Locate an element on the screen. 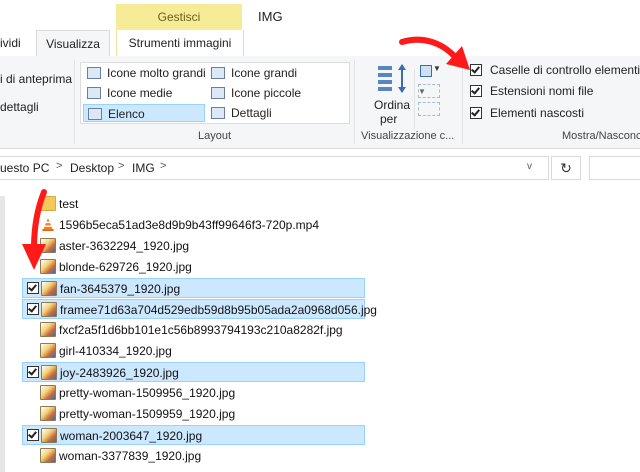 The height and width of the screenshot is (472, 640). item-checkboxes-label: Caselle di controllo elementi is located at coordinates (565, 70).